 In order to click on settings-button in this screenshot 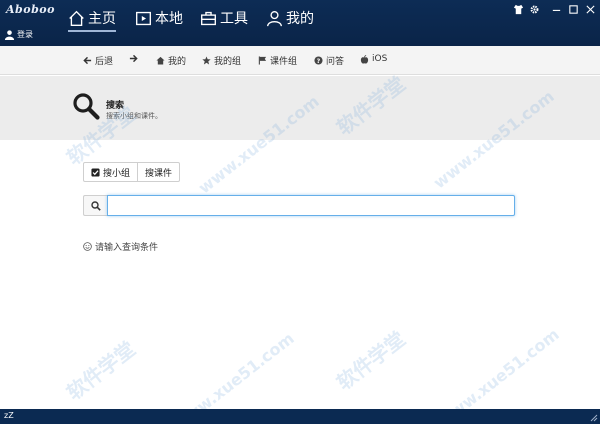, I will do `click(534, 9)`.